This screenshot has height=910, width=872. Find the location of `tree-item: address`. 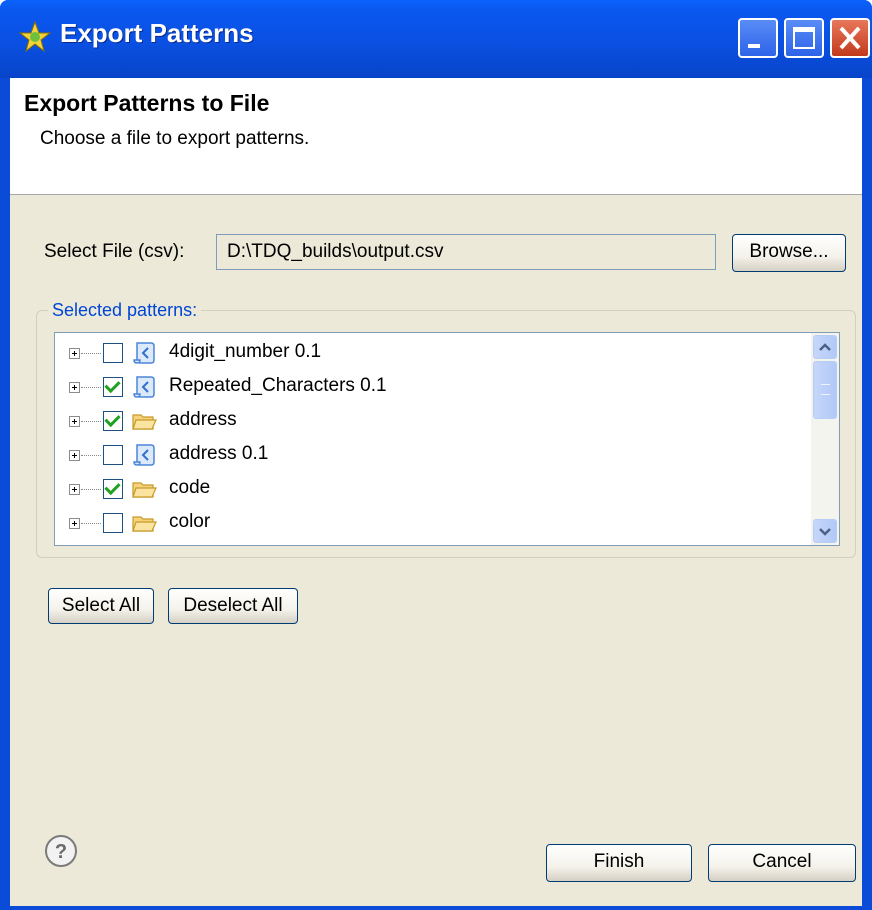

tree-item: address is located at coordinates (430, 422).